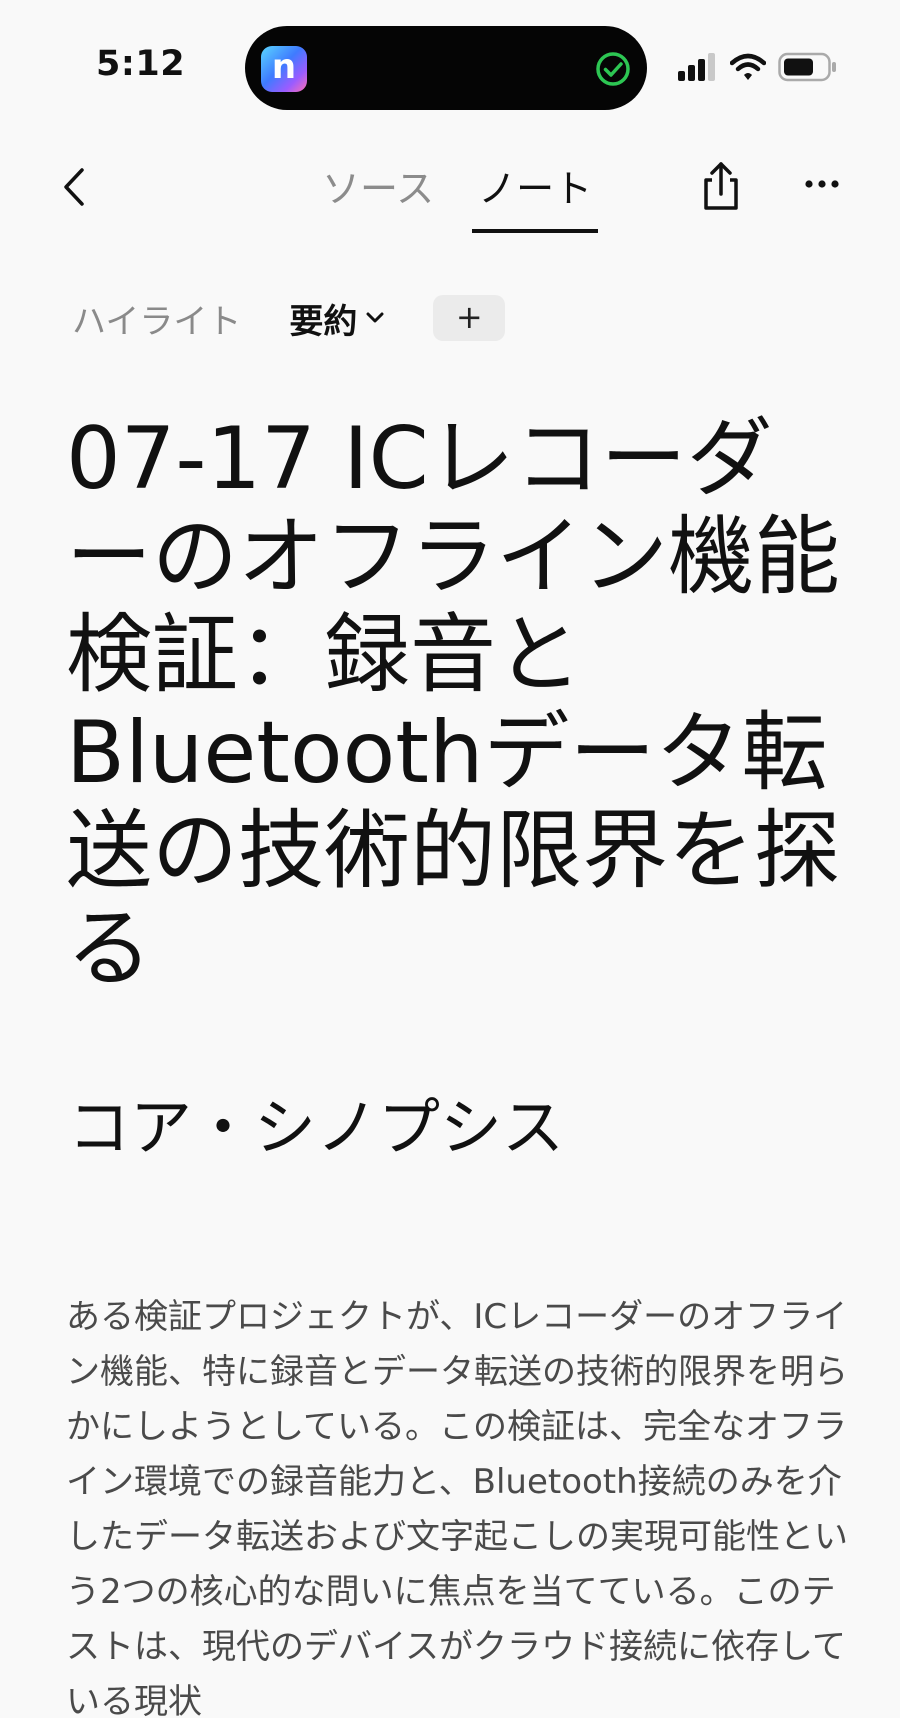  I want to click on section-heading: コア・シノプシス, so click(316, 1127).